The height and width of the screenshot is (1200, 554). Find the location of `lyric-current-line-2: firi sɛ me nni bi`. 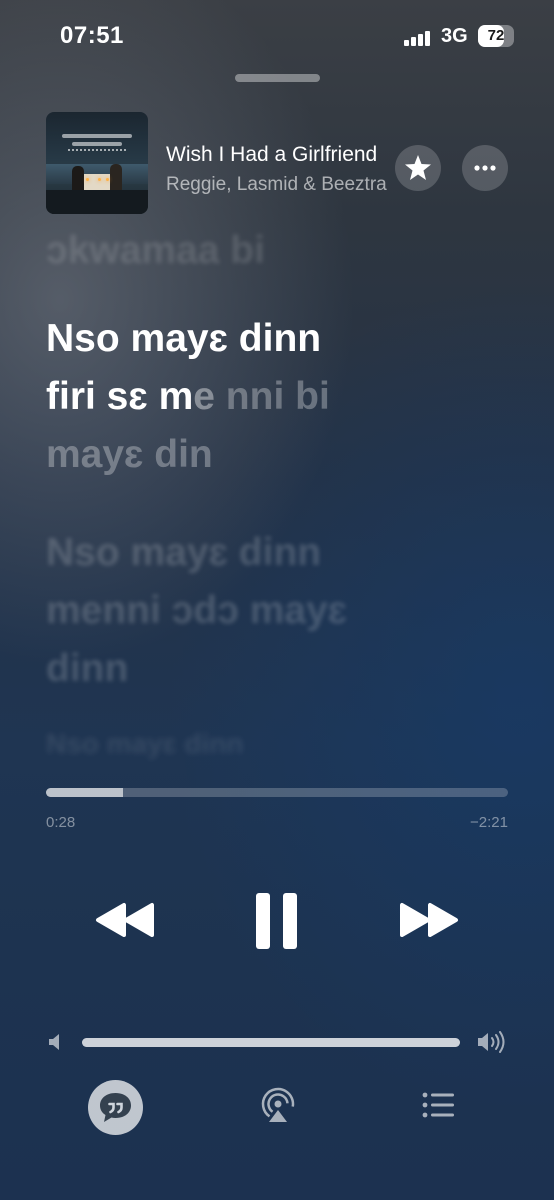

lyric-current-line-2: firi sɛ me nni bi is located at coordinates (281, 397).